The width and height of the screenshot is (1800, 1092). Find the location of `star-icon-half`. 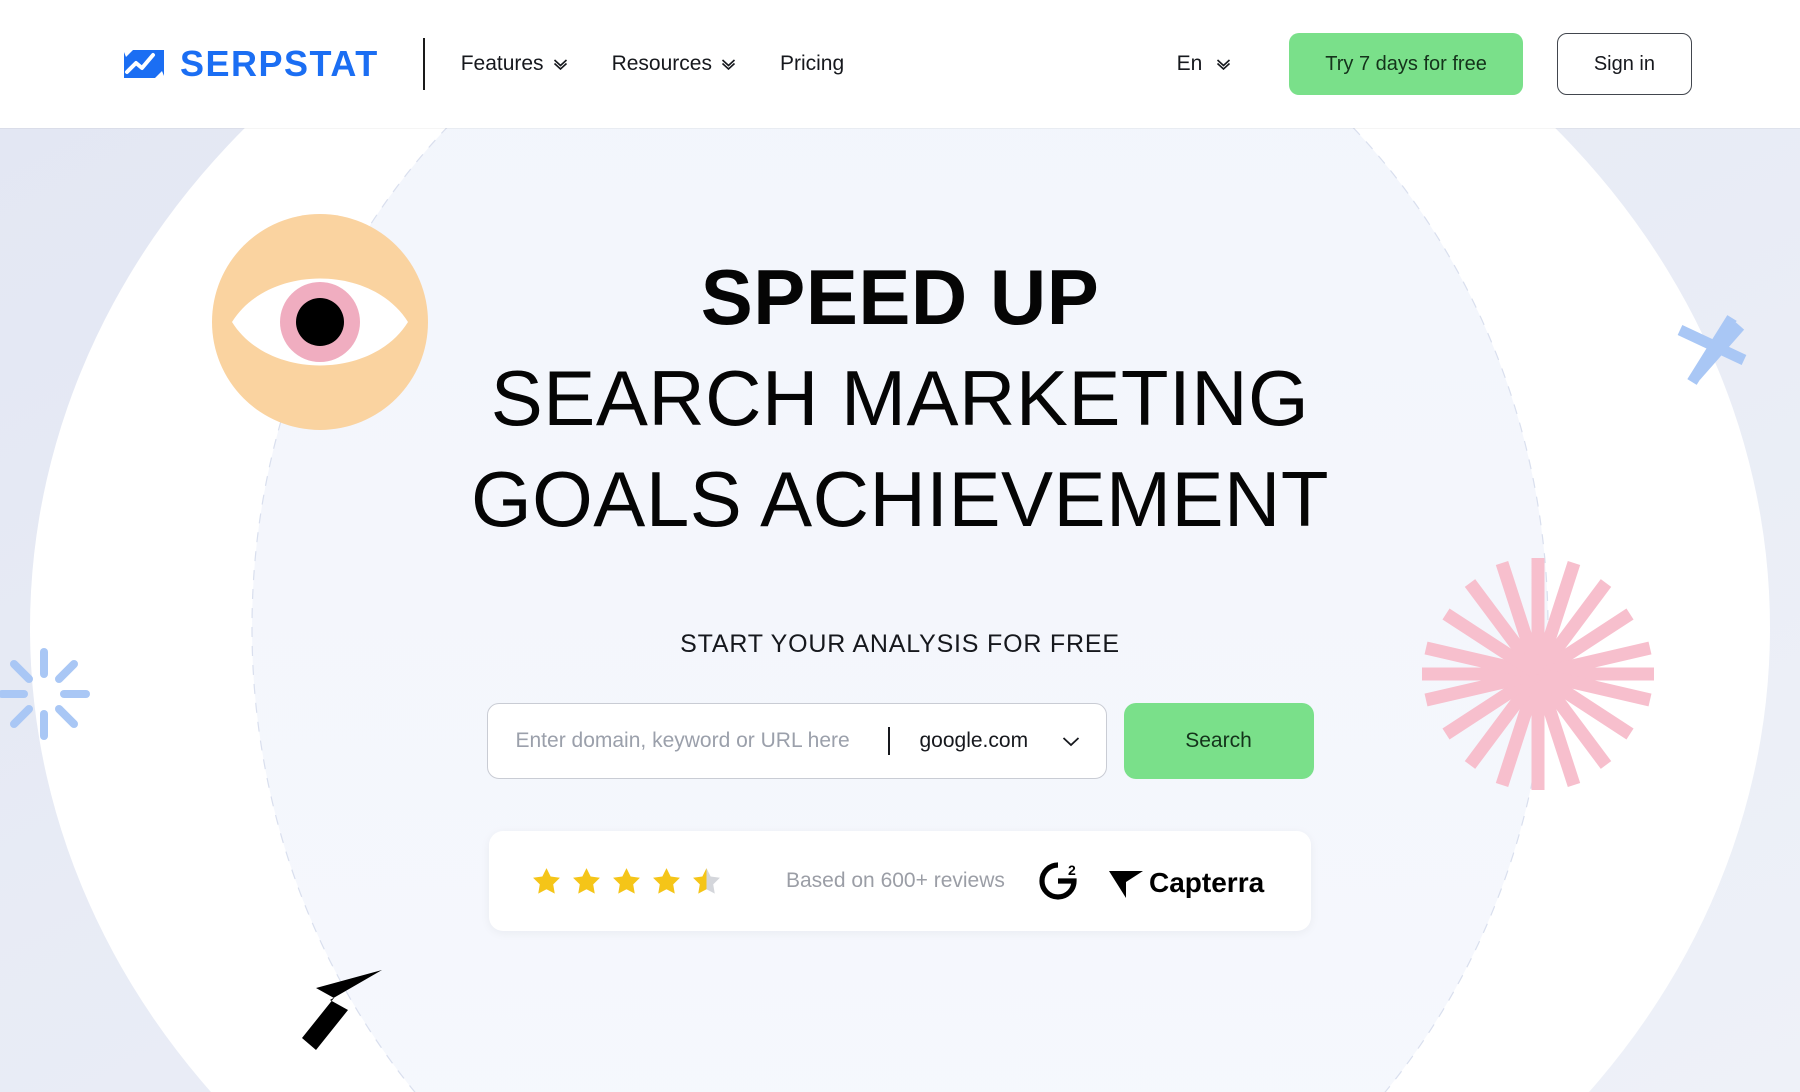

star-icon-half is located at coordinates (706, 880).